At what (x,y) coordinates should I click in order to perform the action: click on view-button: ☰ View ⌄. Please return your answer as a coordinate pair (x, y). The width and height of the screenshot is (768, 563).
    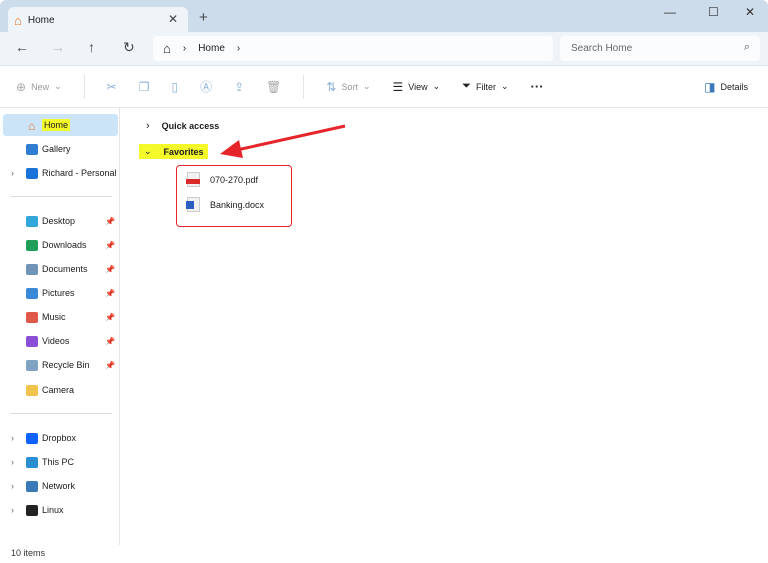
    Looking at the image, I should click on (417, 87).